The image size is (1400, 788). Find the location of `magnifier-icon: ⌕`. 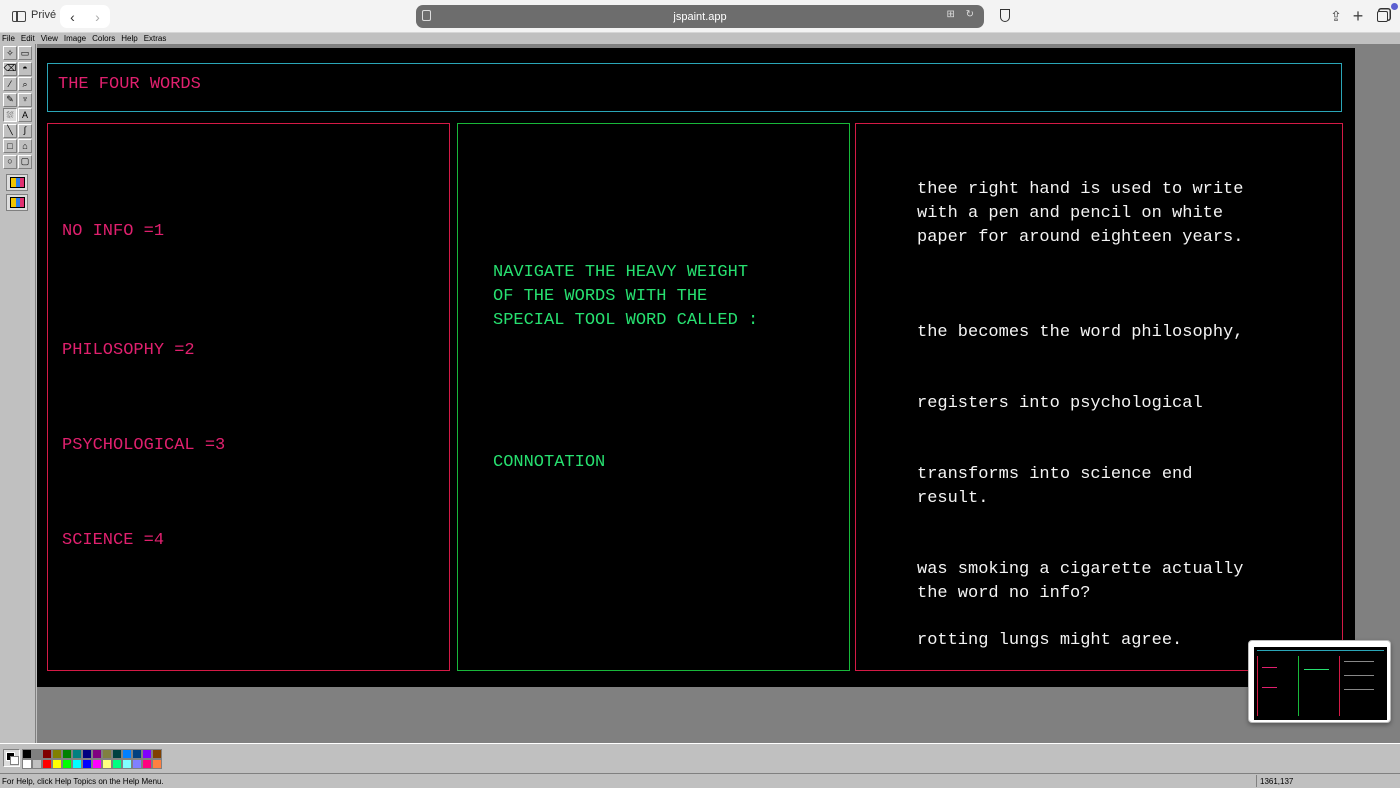

magnifier-icon: ⌕ is located at coordinates (25, 84).